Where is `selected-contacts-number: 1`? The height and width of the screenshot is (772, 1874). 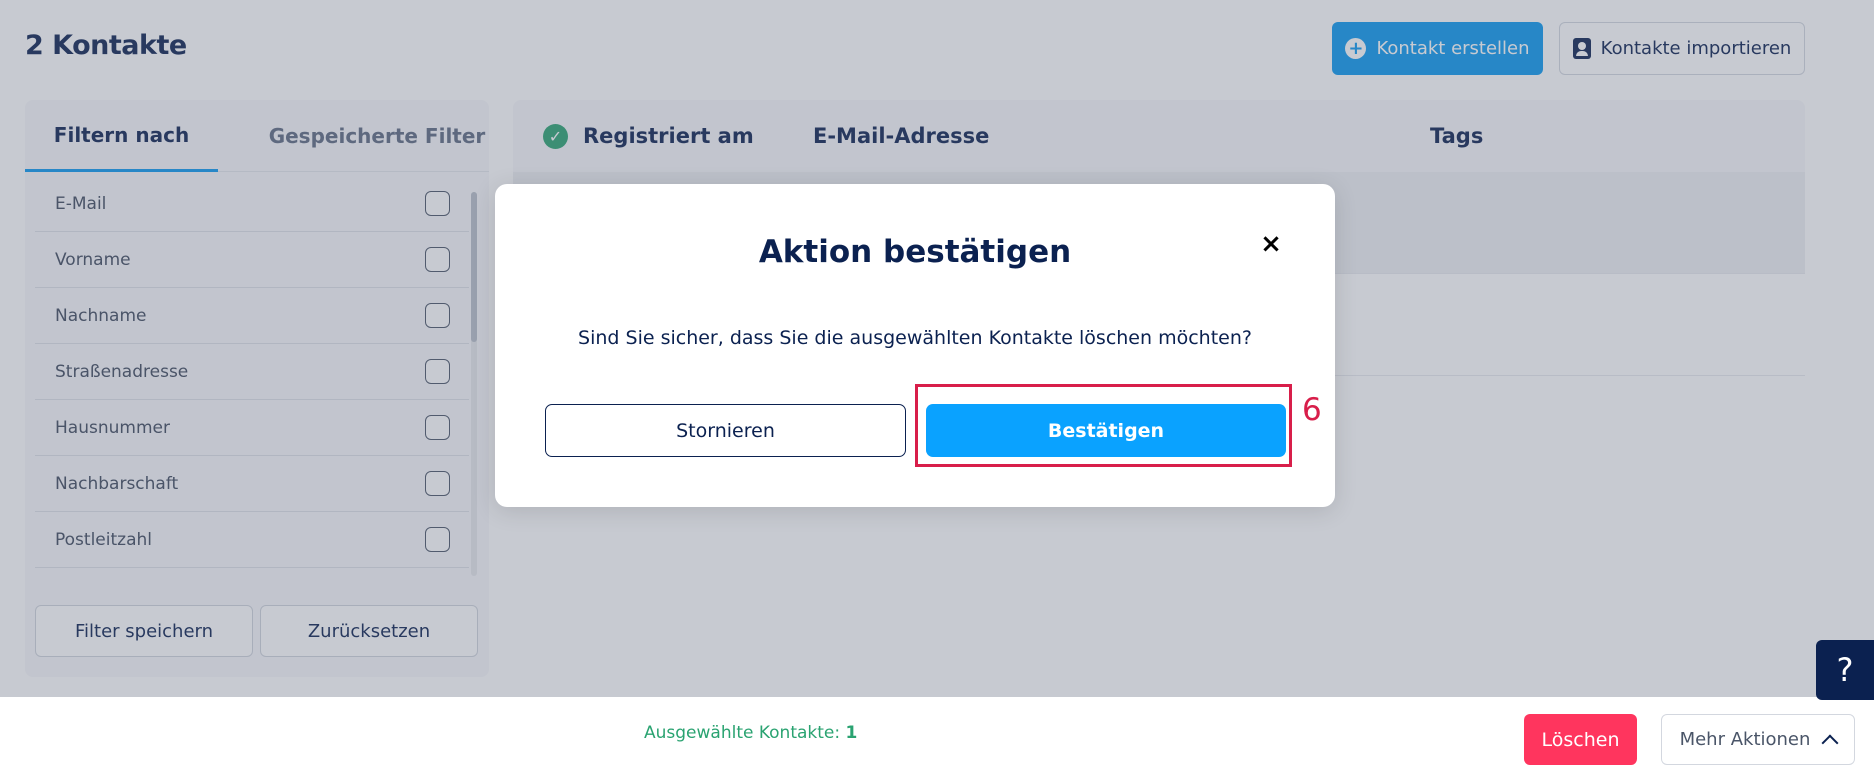 selected-contacts-number: 1 is located at coordinates (851, 733).